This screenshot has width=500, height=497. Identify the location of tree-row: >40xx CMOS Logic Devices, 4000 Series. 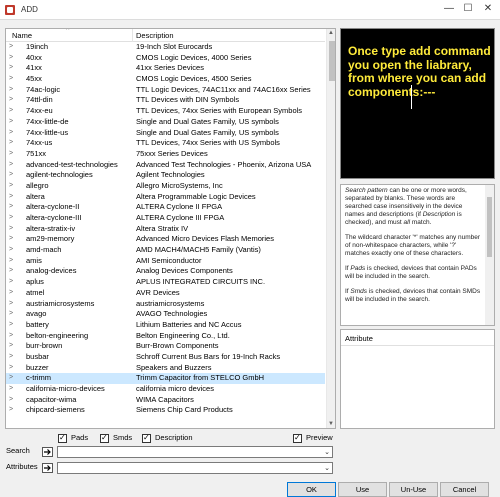
(165, 58).